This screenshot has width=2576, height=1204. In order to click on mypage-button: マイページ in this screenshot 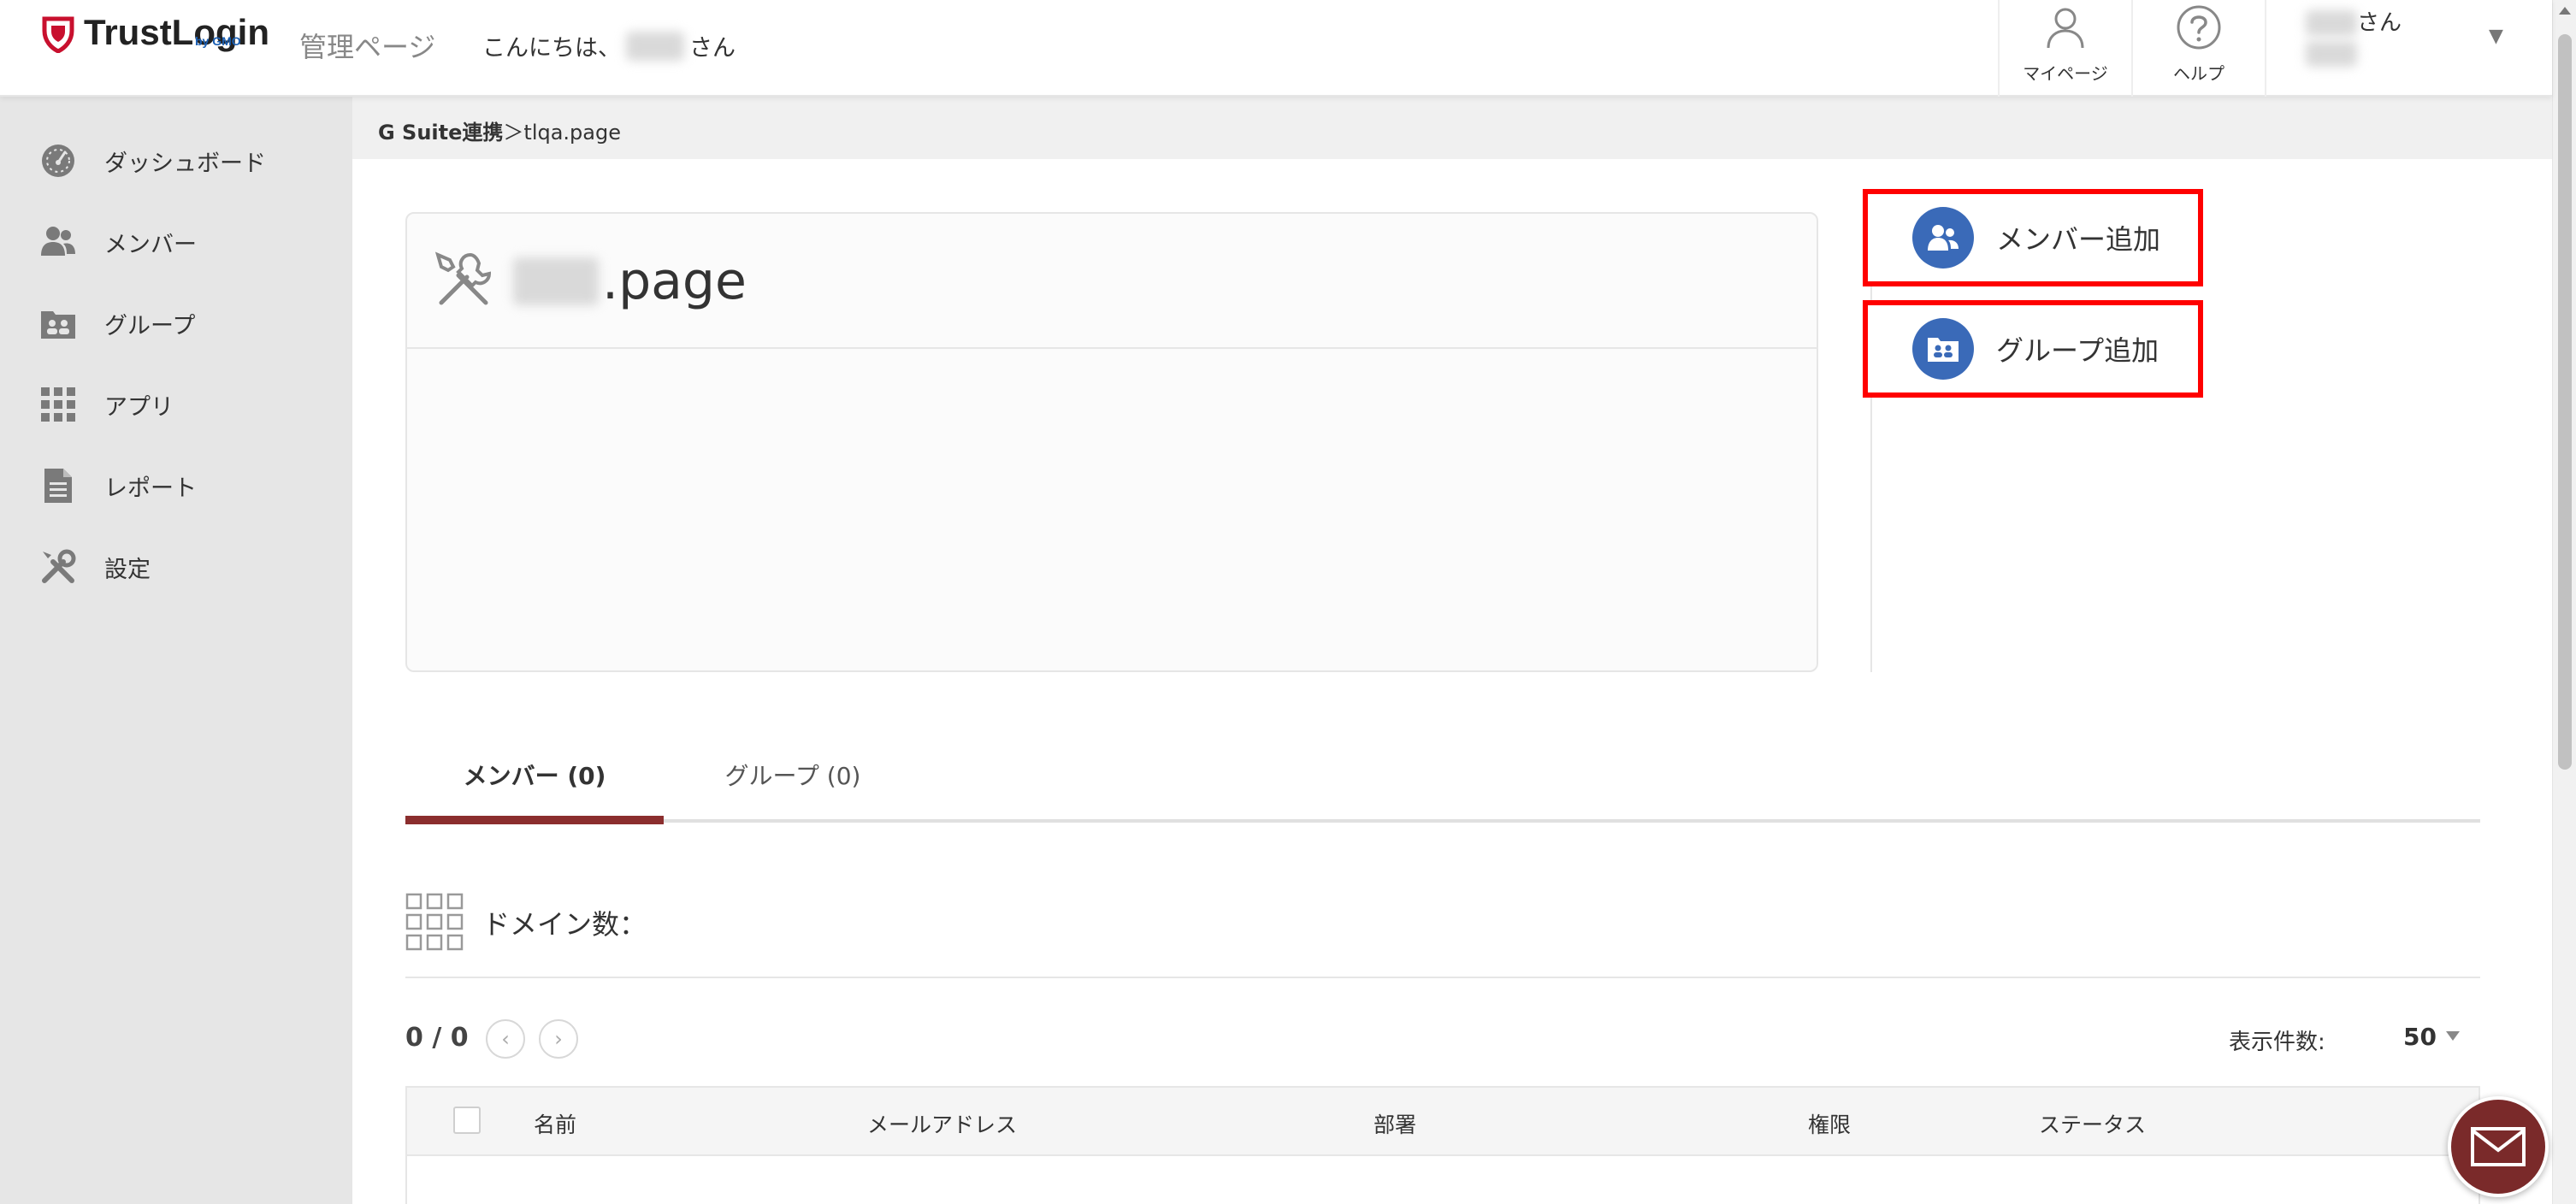, I will do `click(2064, 49)`.